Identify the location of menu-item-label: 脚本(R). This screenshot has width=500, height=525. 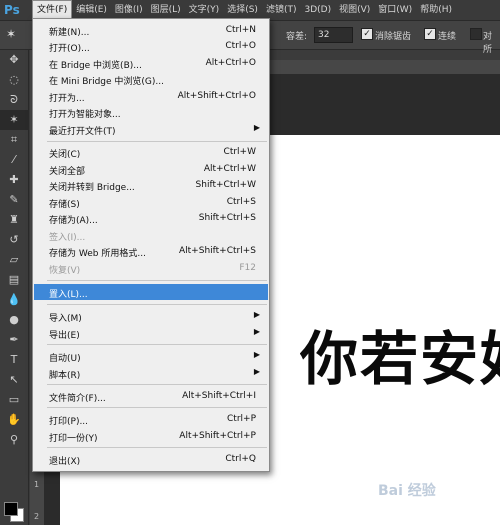
(65, 376).